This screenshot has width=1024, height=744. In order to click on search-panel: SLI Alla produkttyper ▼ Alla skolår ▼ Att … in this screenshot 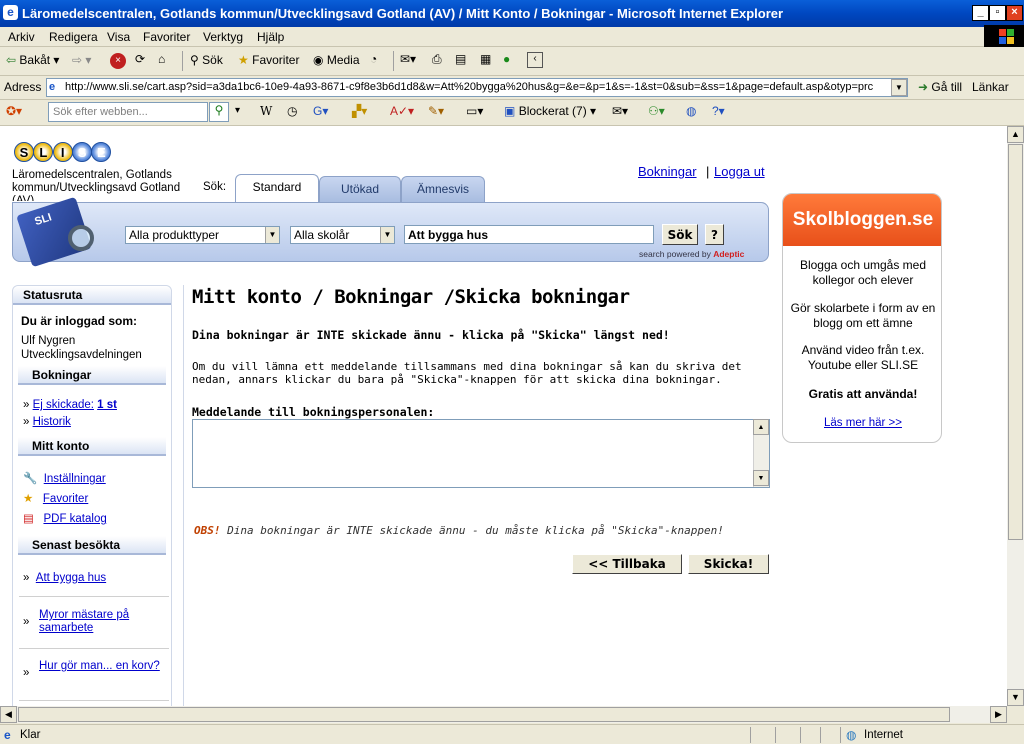, I will do `click(390, 232)`.